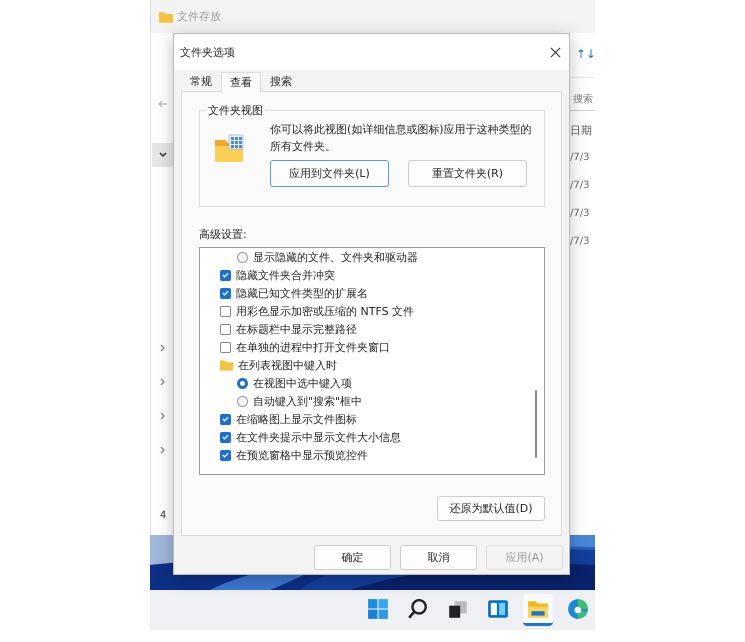 The image size is (745, 642). I want to click on dialog-button: 取消, so click(438, 557).